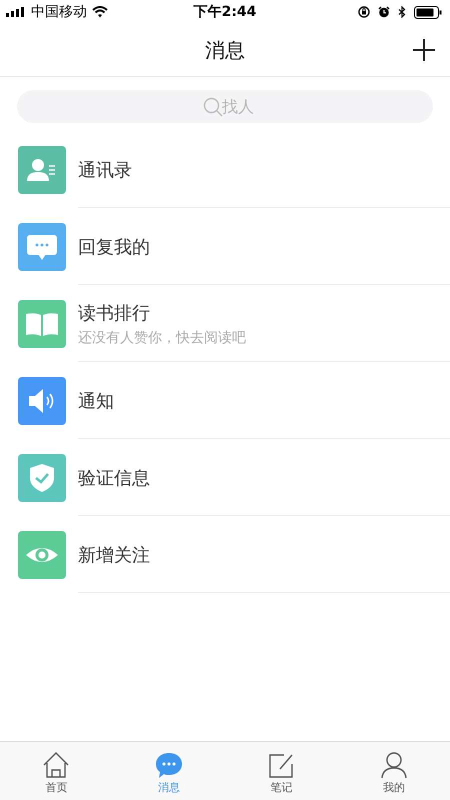  I want to click on item-subtitle: 还没有人赞你，快去阅读吧, so click(162, 337).